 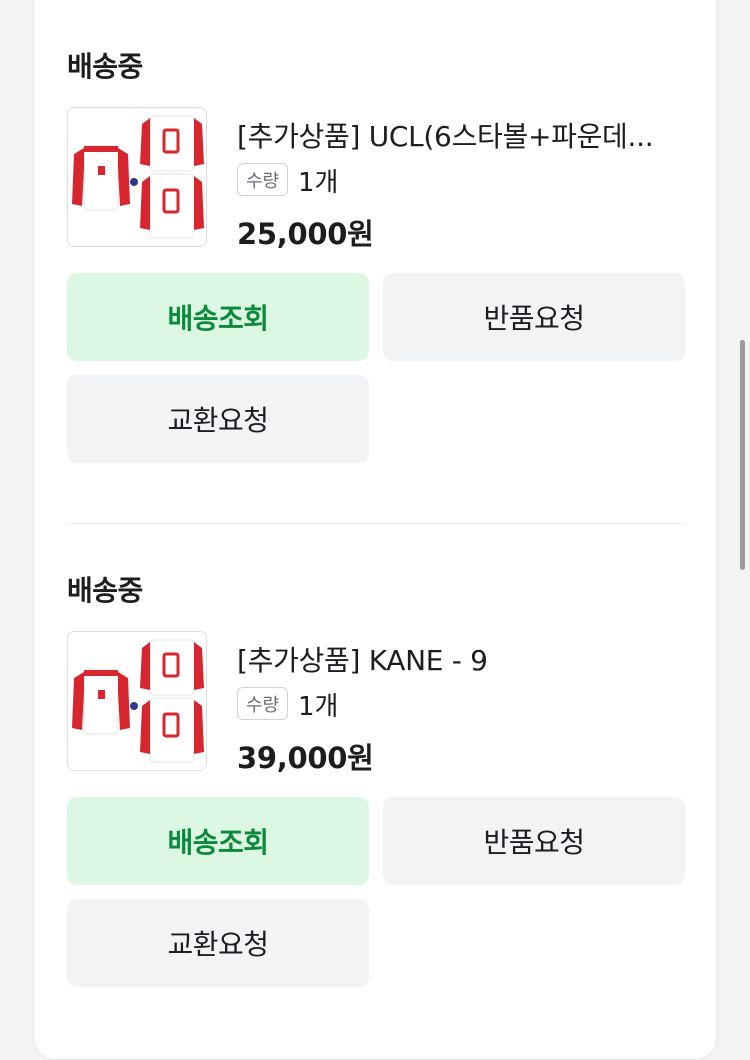 I want to click on scrollbar, so click(x=742, y=455).